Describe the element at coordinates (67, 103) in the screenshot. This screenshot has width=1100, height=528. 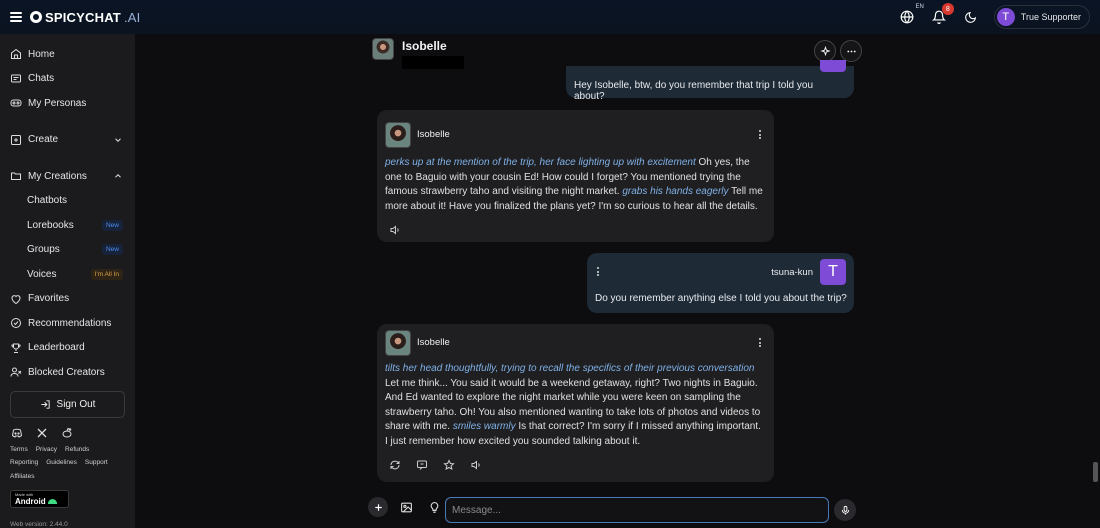
I see `sidebar-item-personas: My Personas` at that location.